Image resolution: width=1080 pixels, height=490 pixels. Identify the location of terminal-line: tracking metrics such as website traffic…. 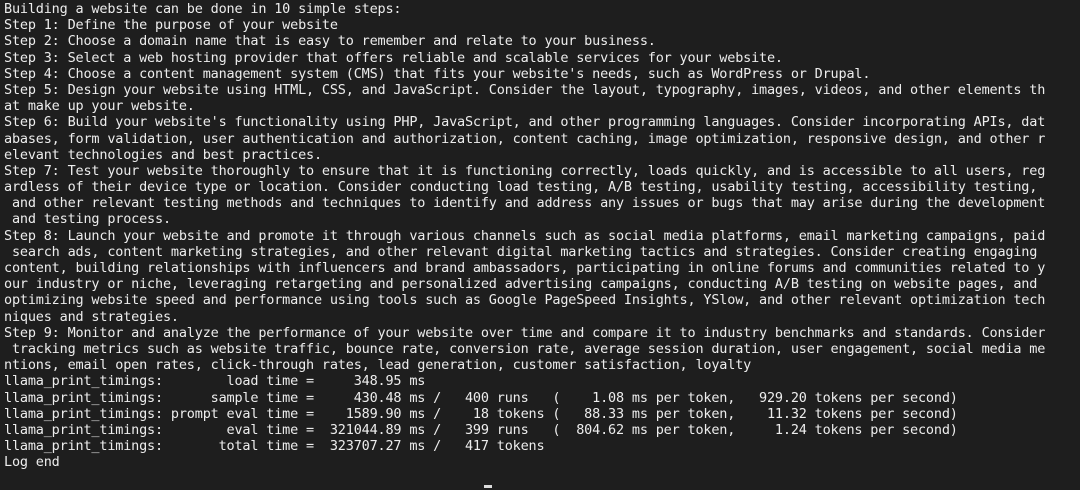
(525, 348).